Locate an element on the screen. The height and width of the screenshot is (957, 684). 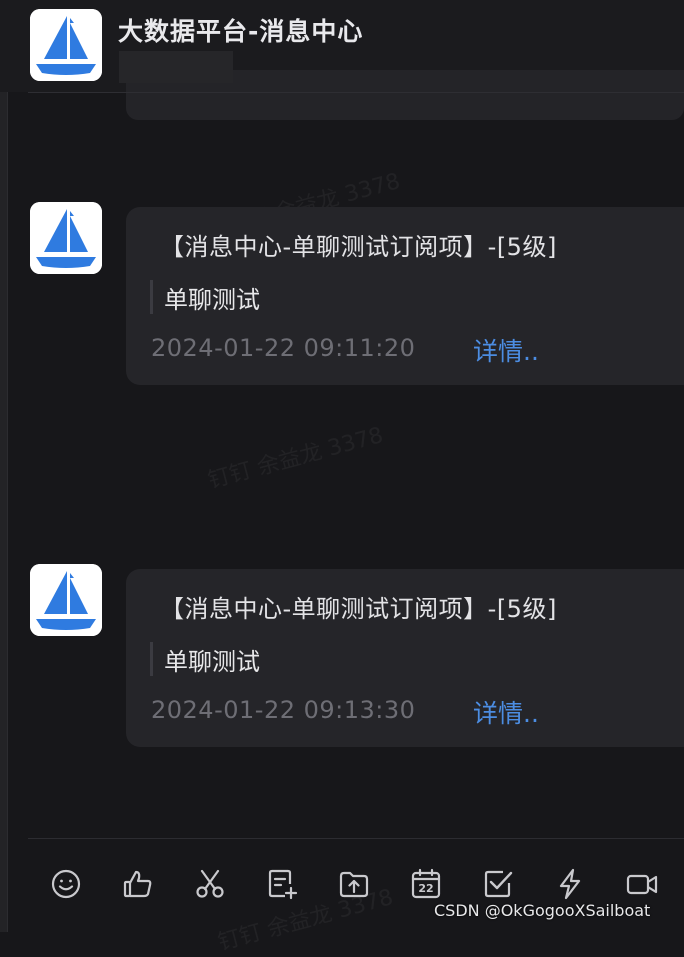
screenshot-button is located at coordinates (210, 884).